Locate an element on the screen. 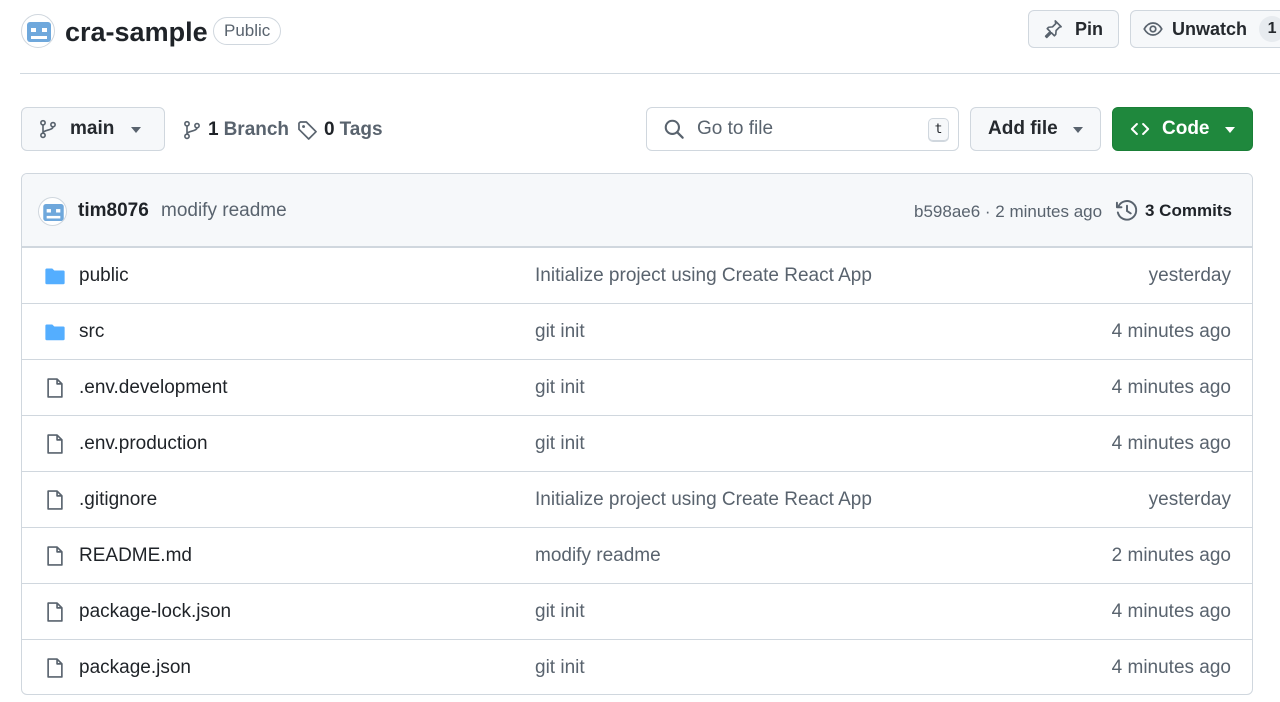 This screenshot has width=1280, height=702. header-divider is located at coordinates (650, 73).